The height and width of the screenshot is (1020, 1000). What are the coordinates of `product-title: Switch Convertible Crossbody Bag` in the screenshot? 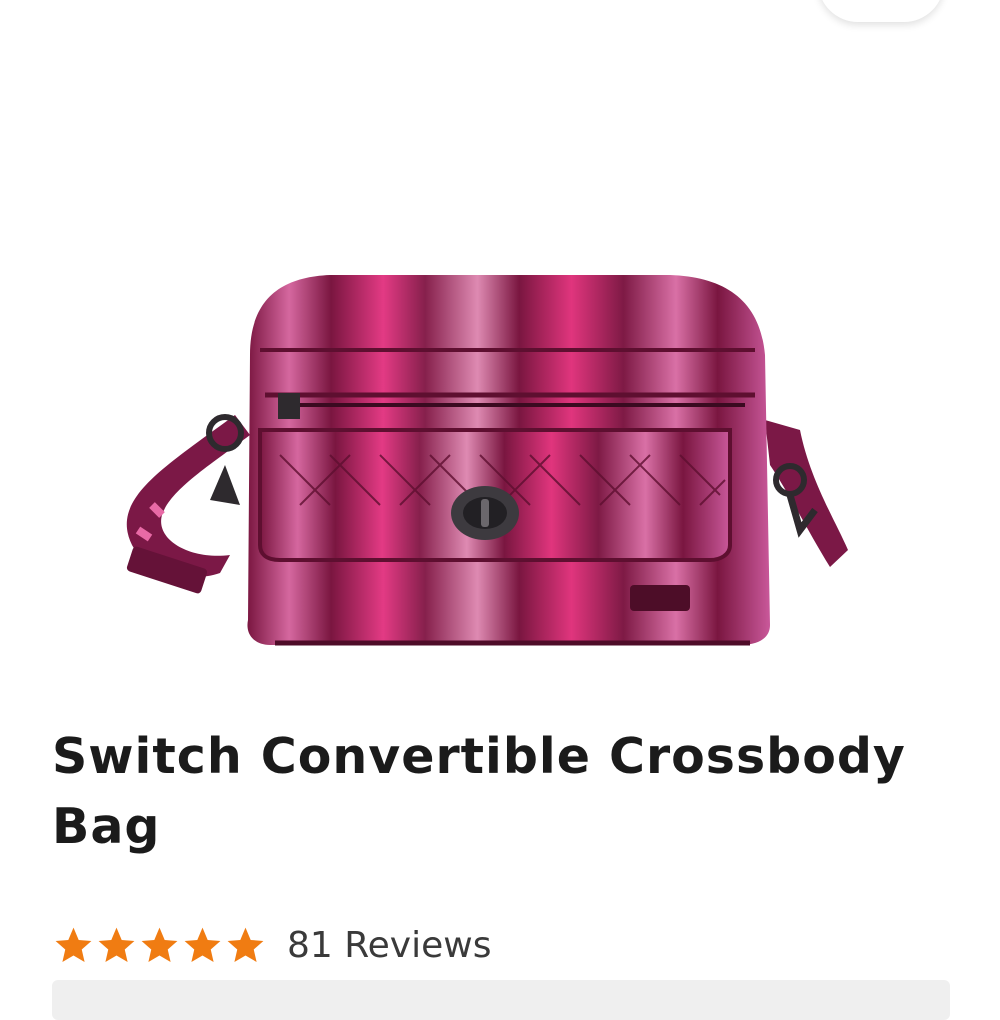 It's located at (479, 791).